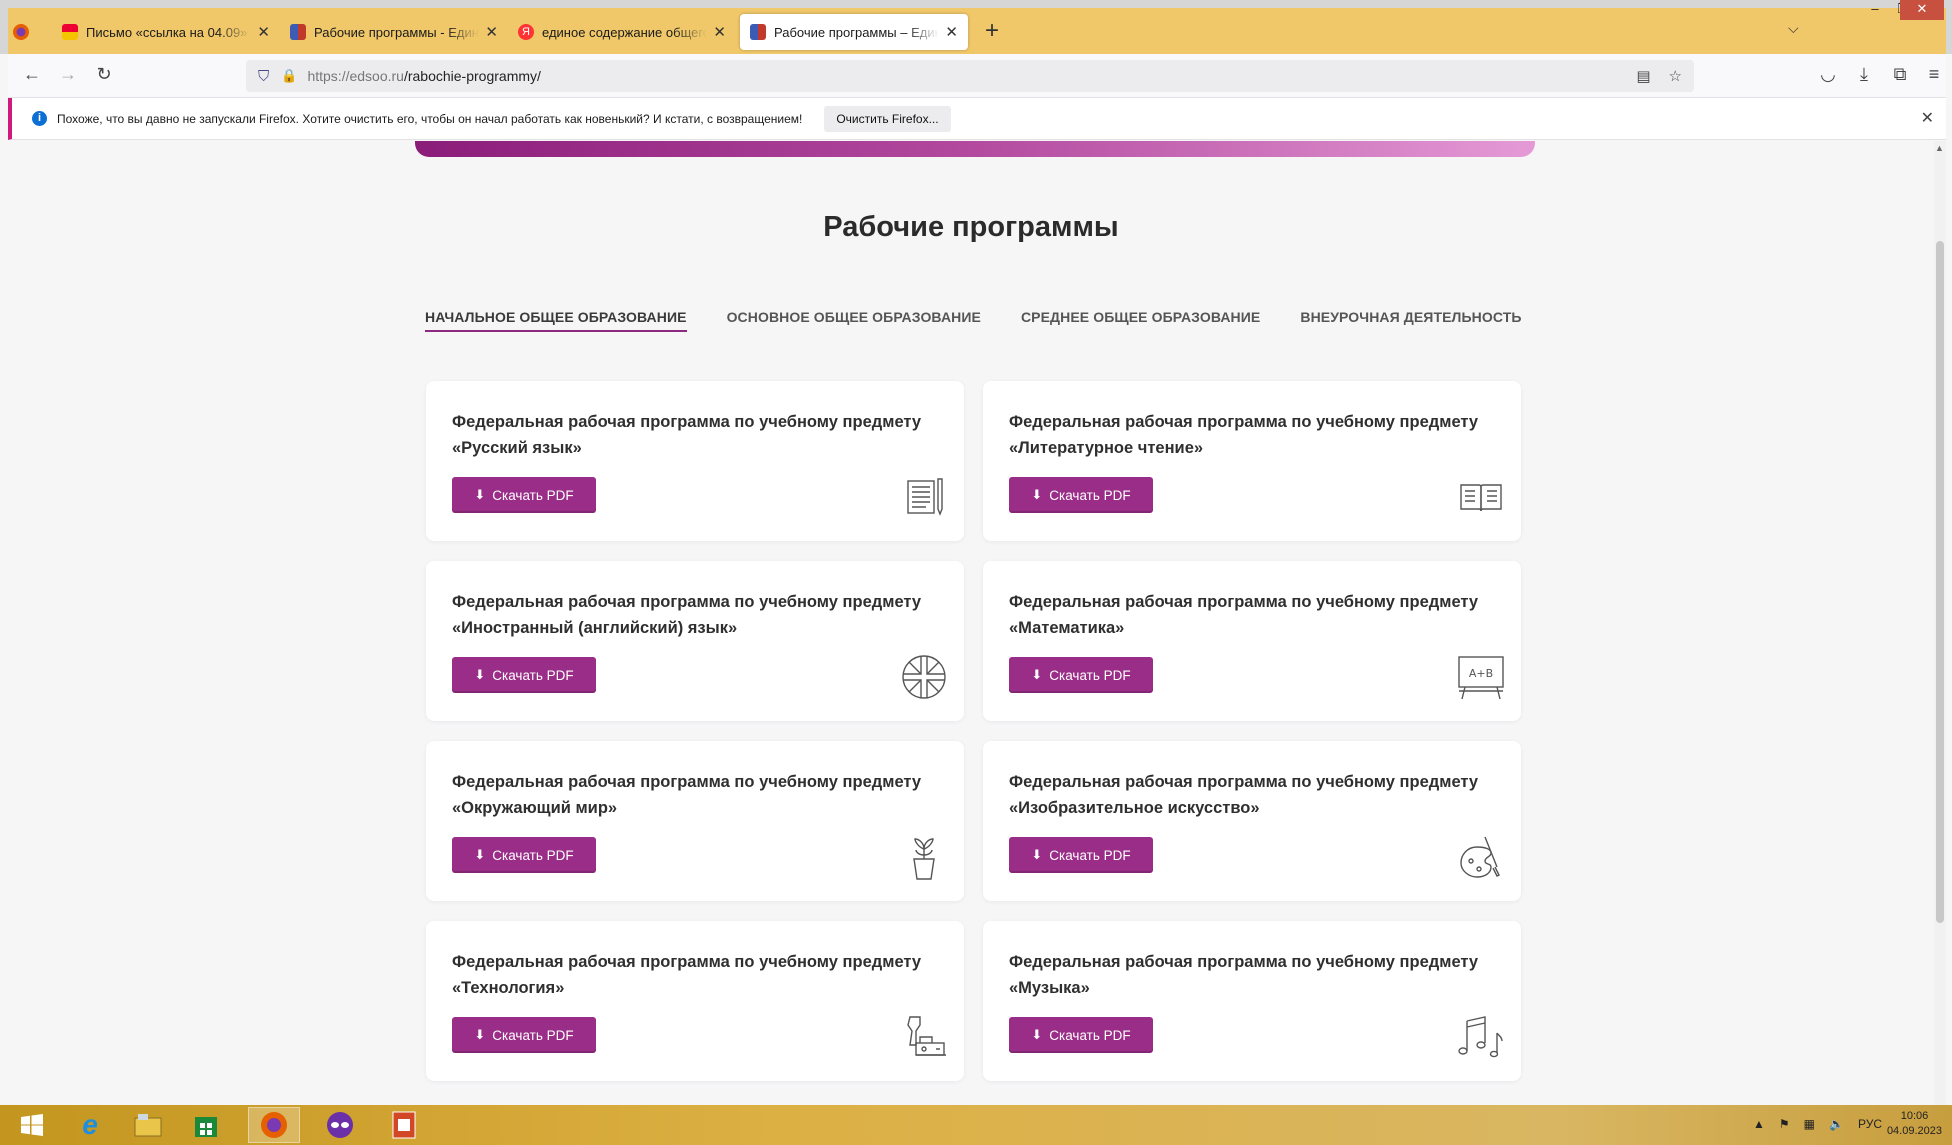 The width and height of the screenshot is (1952, 1145). Describe the element at coordinates (206, 1125) in the screenshot. I see `store-icon` at that location.